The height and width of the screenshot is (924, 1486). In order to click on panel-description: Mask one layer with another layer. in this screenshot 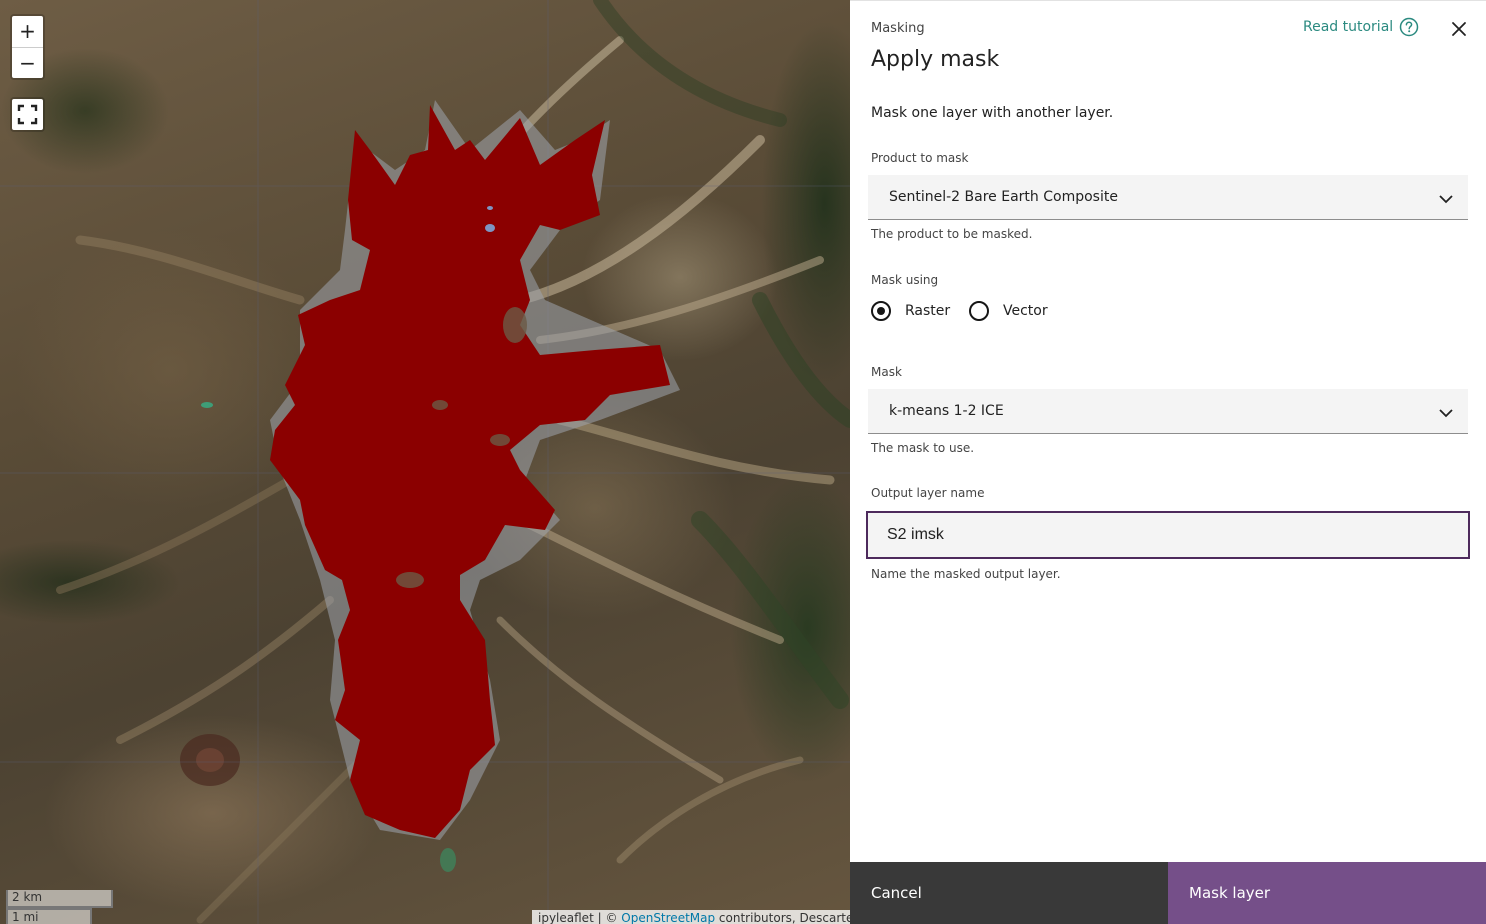, I will do `click(992, 113)`.